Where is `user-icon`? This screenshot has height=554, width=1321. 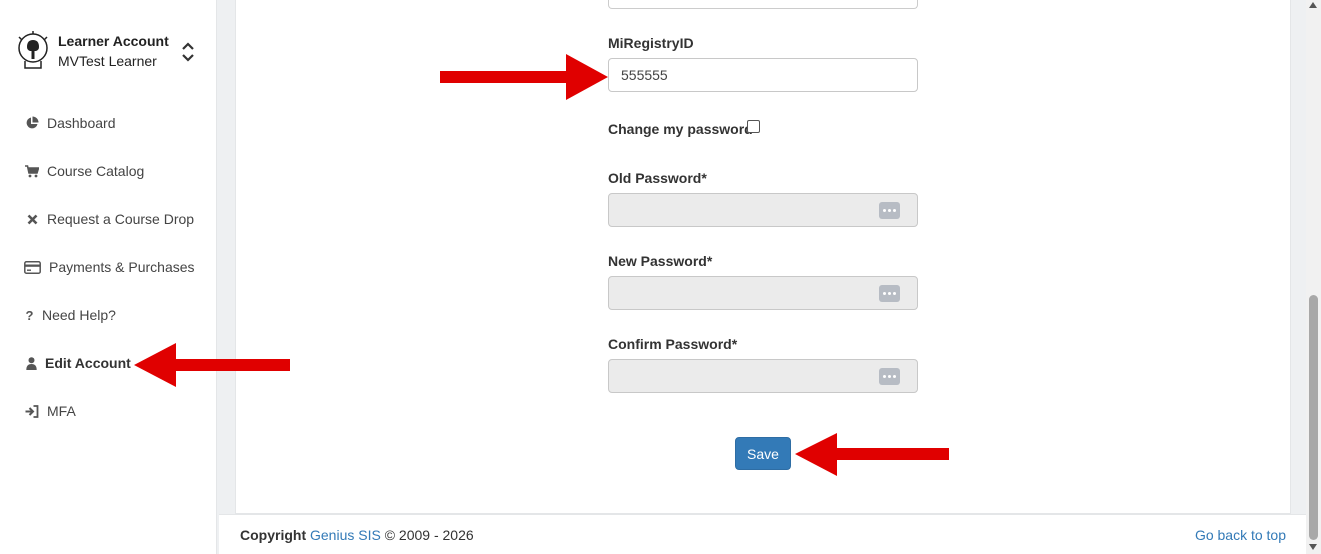
user-icon is located at coordinates (31, 363).